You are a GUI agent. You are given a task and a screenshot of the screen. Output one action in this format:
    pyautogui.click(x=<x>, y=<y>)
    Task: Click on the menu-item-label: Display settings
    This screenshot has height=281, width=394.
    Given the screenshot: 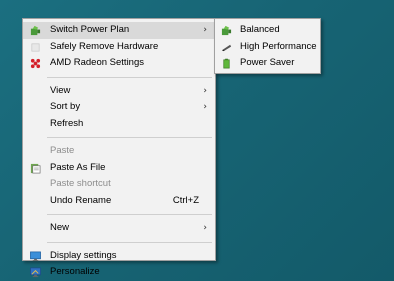 What is the action you would take?
    pyautogui.click(x=83, y=255)
    